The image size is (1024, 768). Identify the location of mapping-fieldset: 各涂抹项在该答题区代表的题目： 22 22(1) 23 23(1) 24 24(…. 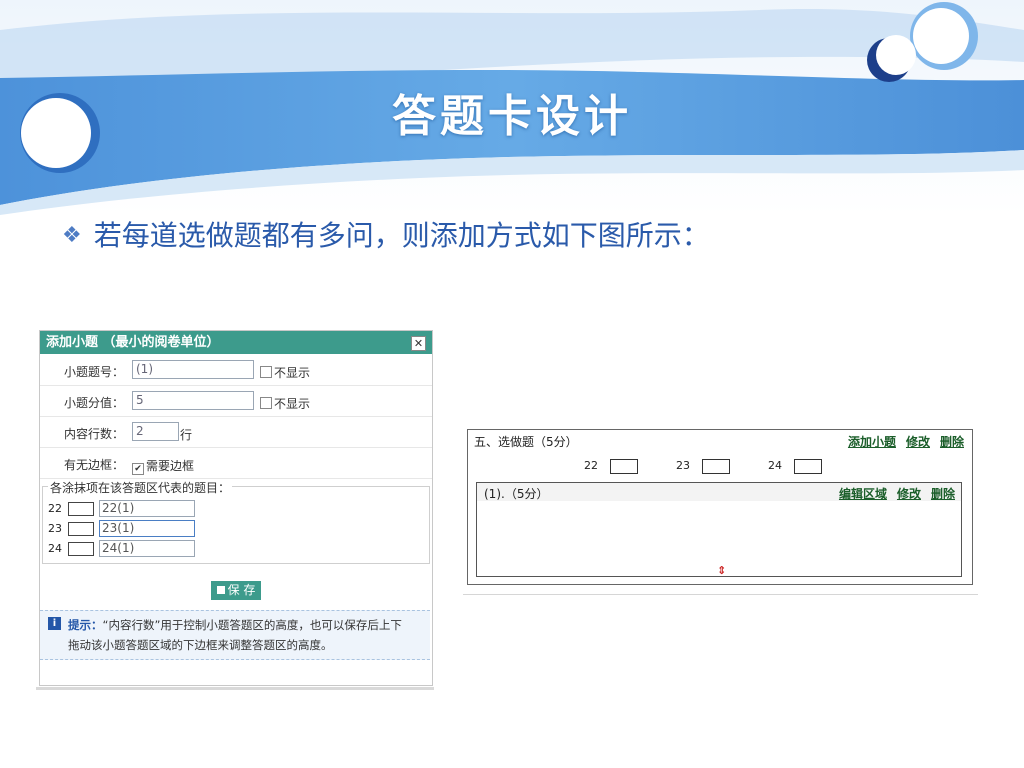
(236, 521).